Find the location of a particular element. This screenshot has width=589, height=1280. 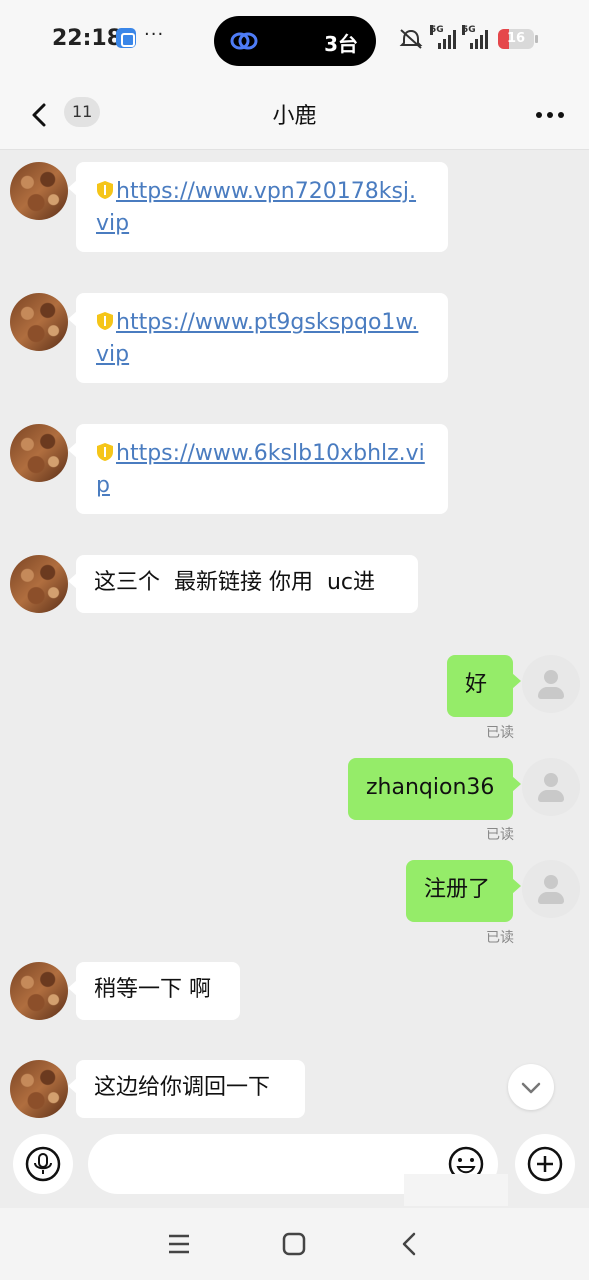

message-bubble: https://www.vpn720178ksj.vip is located at coordinates (258, 207).